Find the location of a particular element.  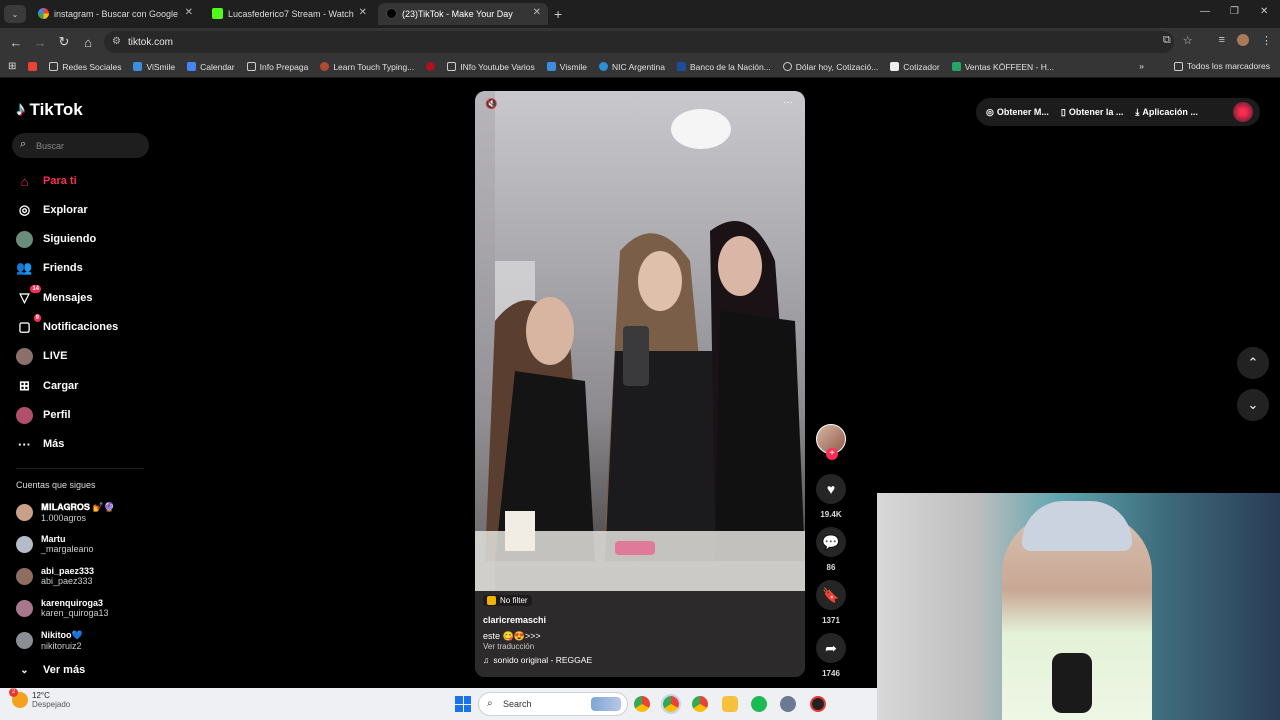

back-icon: ← is located at coordinates (16, 42).